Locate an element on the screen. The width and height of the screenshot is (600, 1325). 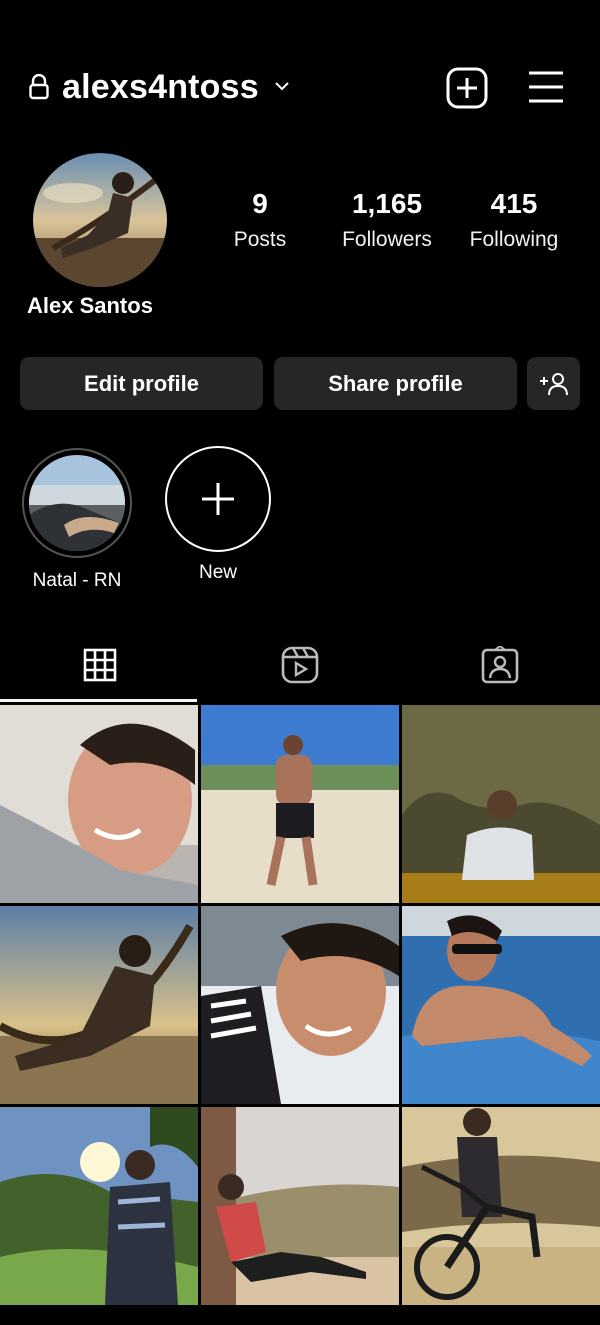
discover-people-button is located at coordinates (553, 383).